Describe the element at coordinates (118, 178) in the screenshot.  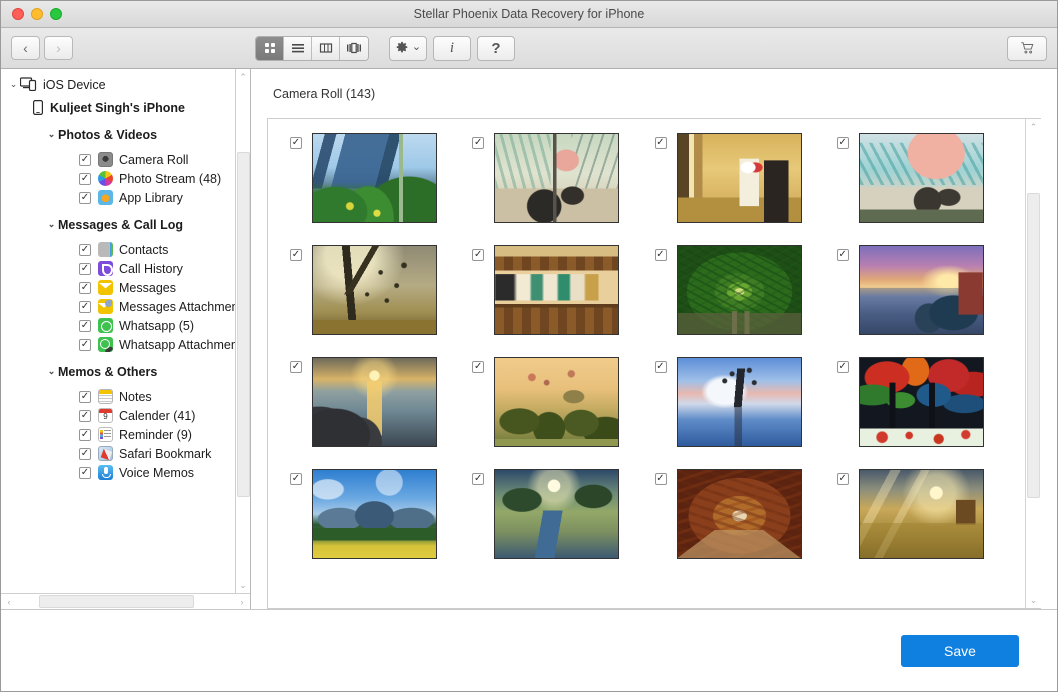
I see `sidebar-item-photo-stream: ✓ Photo Stream (48)` at that location.